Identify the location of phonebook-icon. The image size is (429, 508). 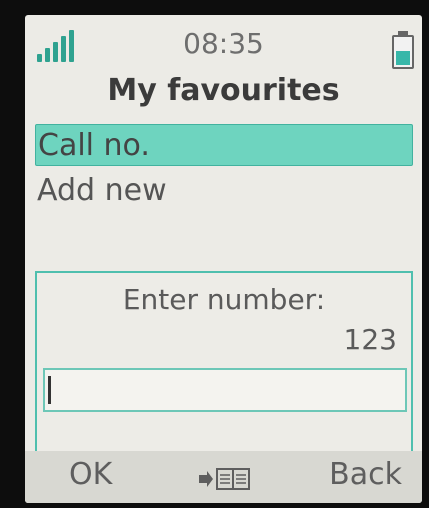
(225, 479).